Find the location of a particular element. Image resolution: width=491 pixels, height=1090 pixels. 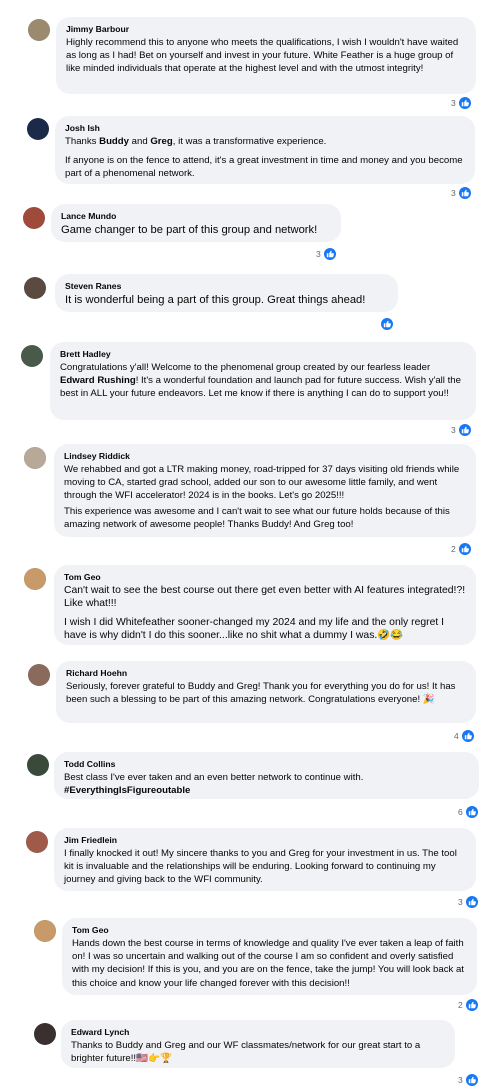

comment-author: Steven Ranes is located at coordinates (226, 286).